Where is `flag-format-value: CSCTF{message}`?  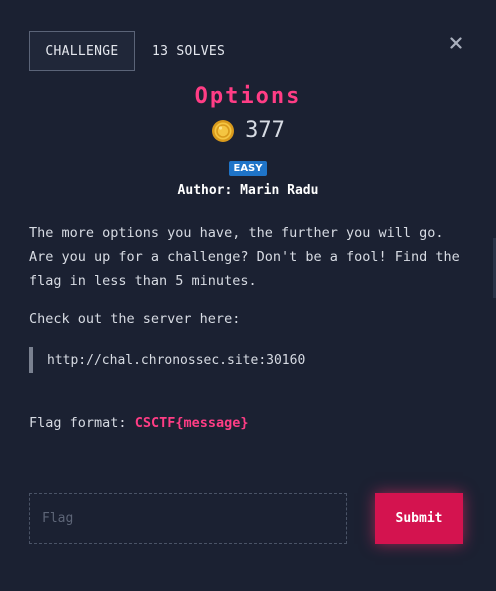 flag-format-value: CSCTF{message} is located at coordinates (191, 423).